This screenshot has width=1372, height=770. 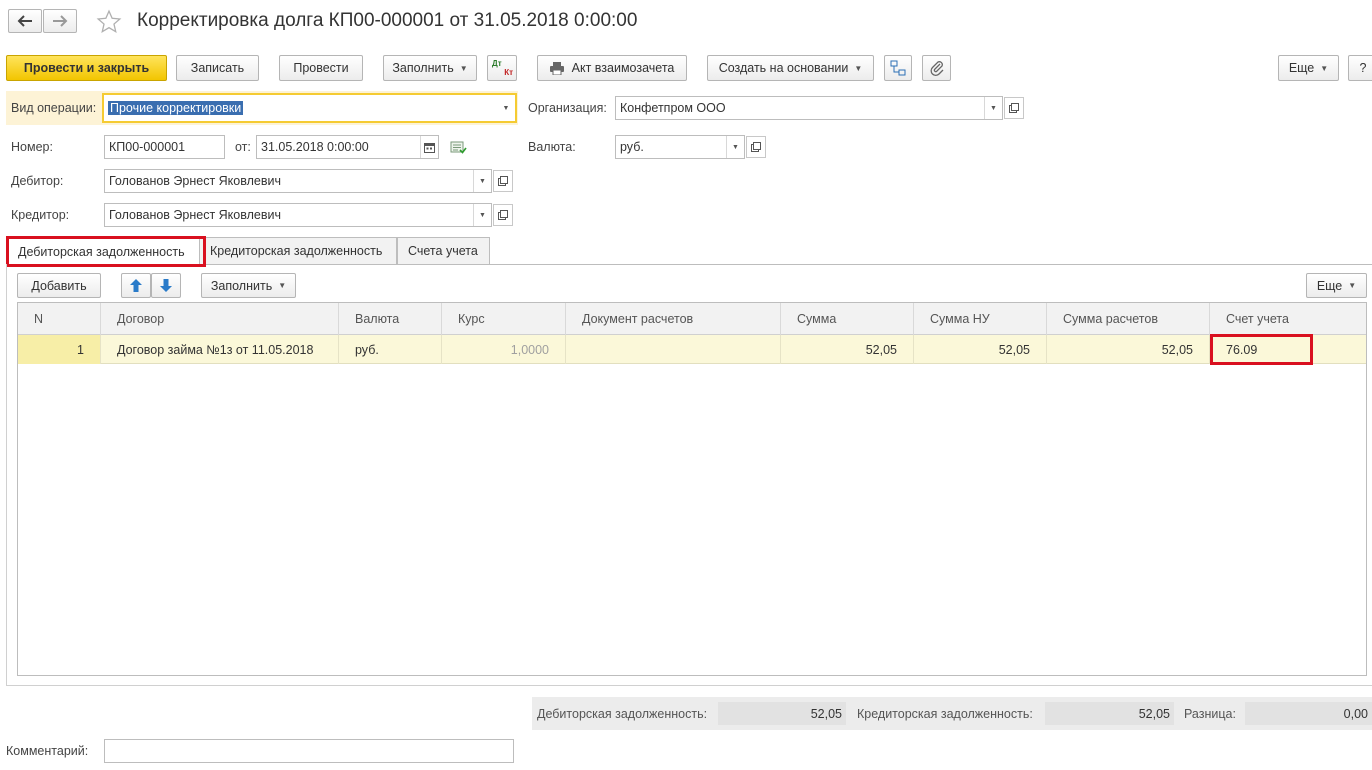 I want to click on arrow-right-icon, so click(x=60, y=21).